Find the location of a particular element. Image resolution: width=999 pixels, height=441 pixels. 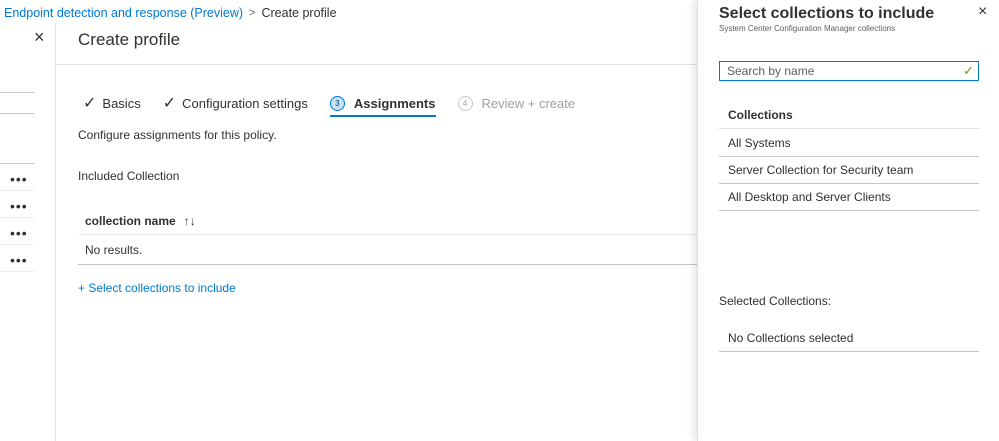

blade-title: Select collections to include is located at coordinates (827, 13).